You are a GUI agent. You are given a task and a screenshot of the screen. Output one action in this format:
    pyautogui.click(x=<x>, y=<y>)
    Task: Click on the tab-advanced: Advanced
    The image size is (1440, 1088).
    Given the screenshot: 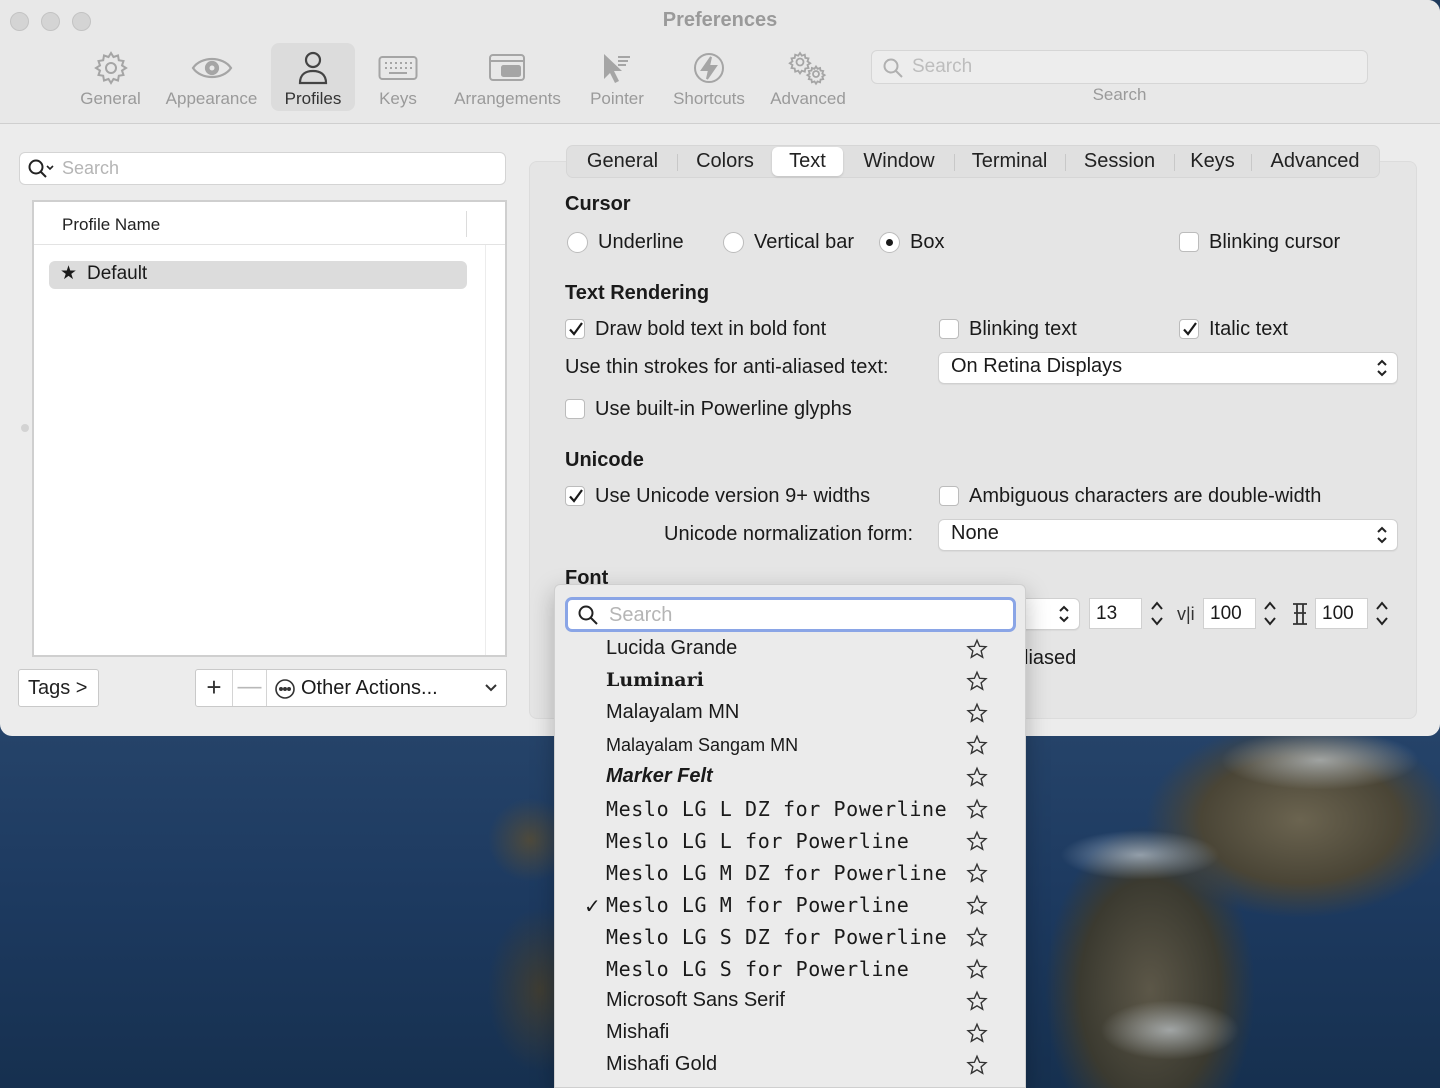 What is the action you would take?
    pyautogui.click(x=1315, y=161)
    